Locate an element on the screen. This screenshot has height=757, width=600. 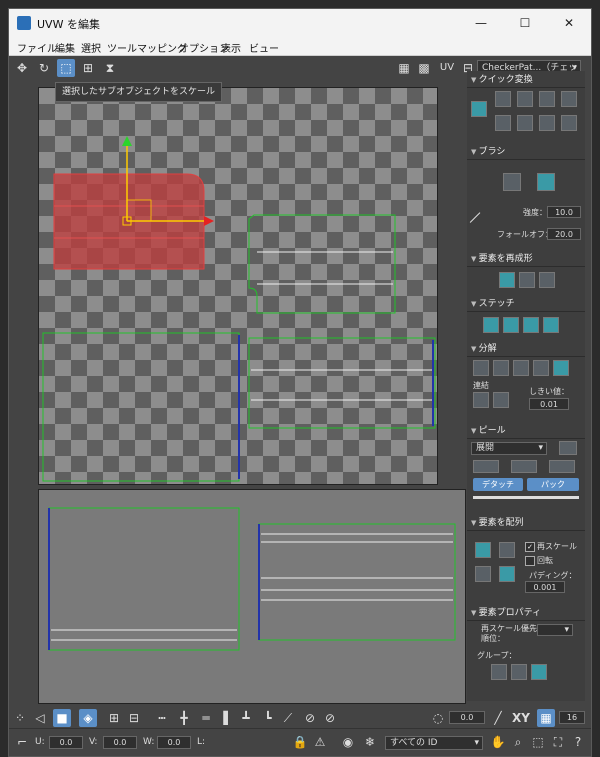
properties-header: 要素プロパティ is located at coordinates (526, 613).